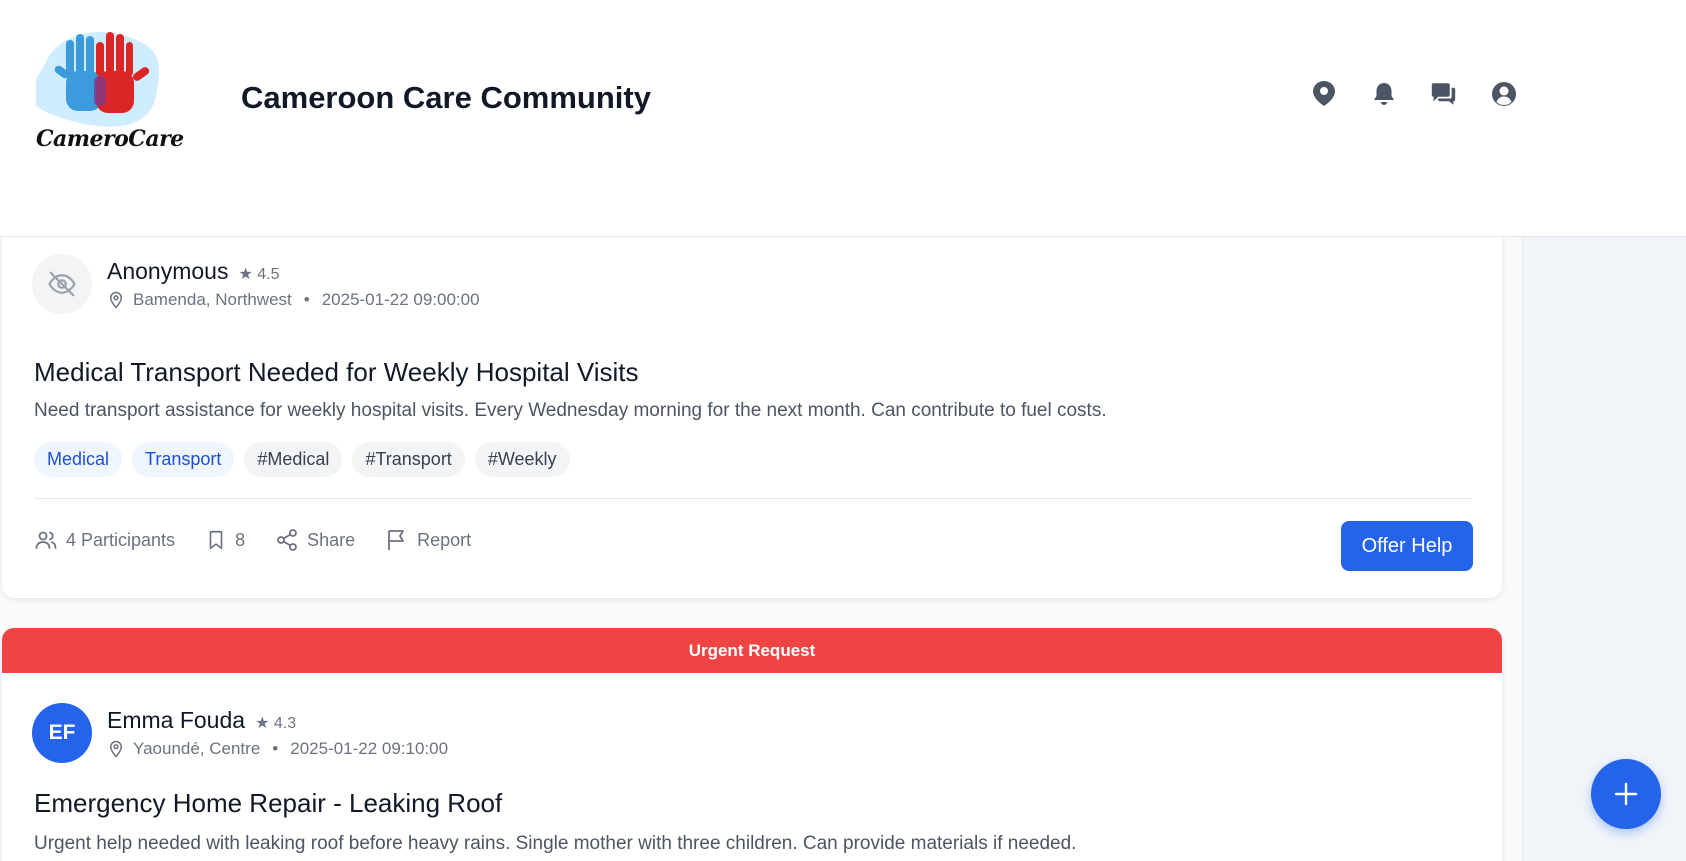 The height and width of the screenshot is (861, 1686). What do you see at coordinates (331, 539) in the screenshot?
I see `share-label: Share` at bounding box center [331, 539].